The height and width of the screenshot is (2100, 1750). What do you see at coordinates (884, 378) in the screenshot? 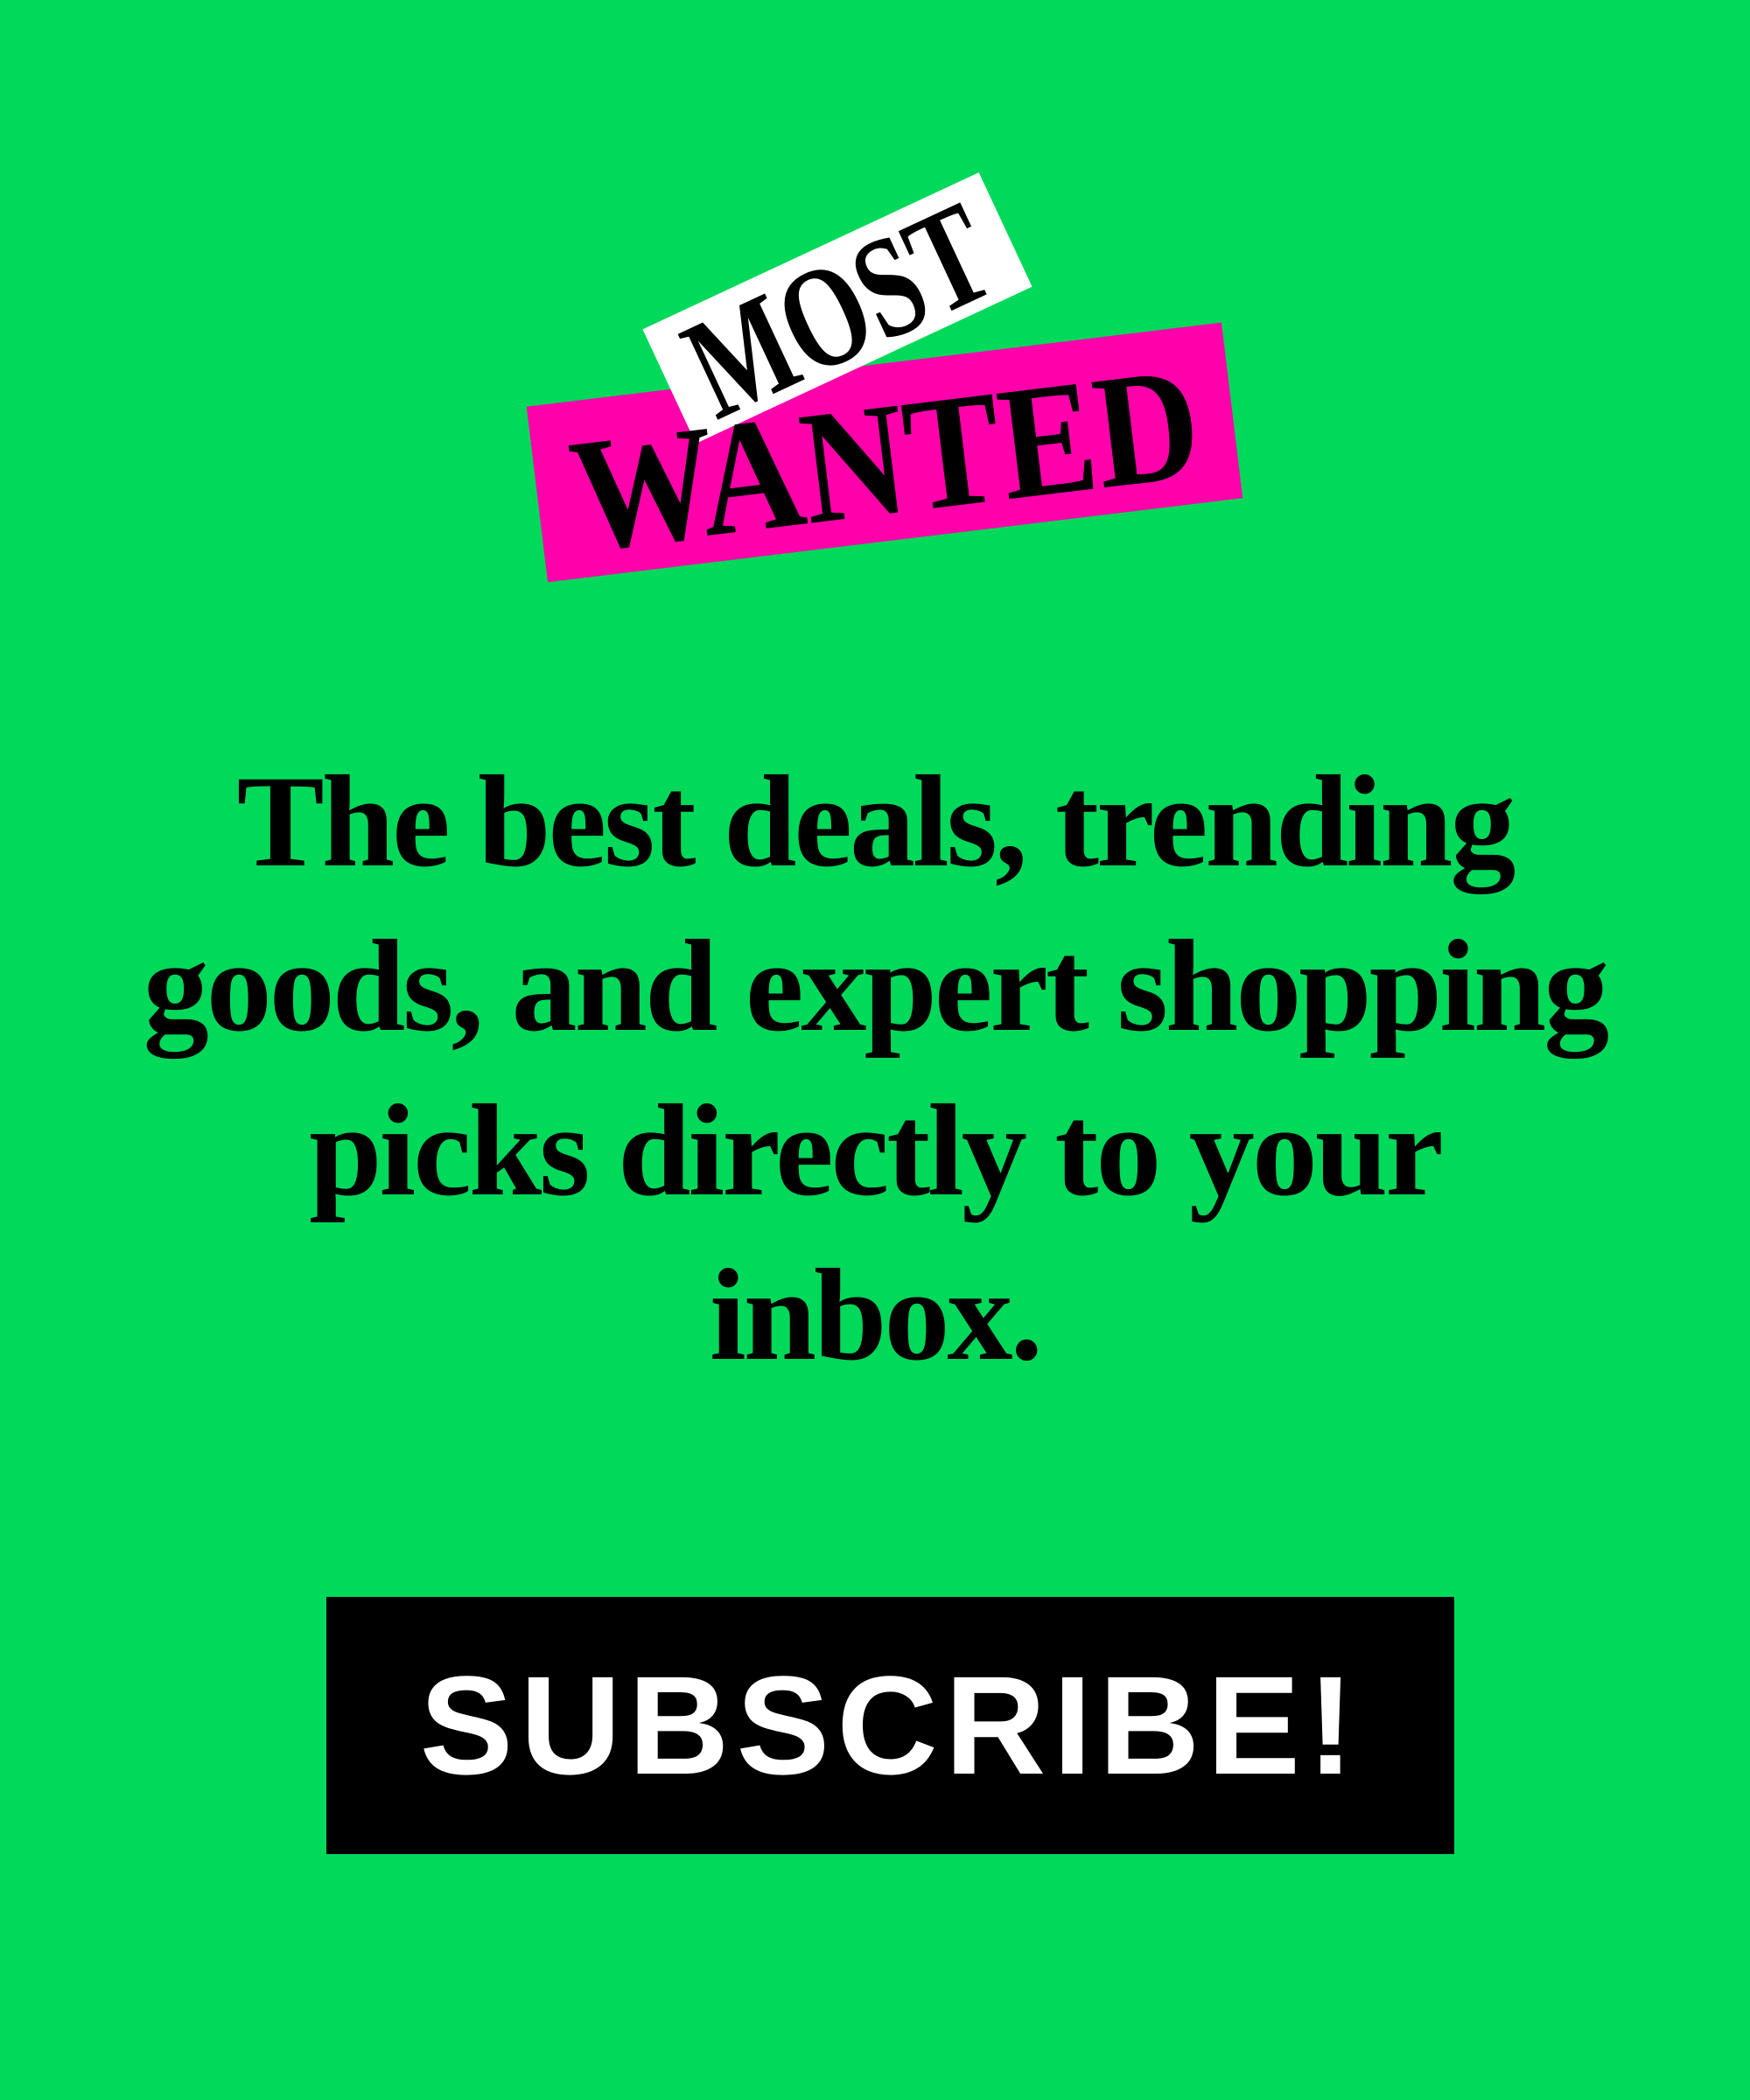
I see `most-wanted-logo: WANTED MOST` at bounding box center [884, 378].